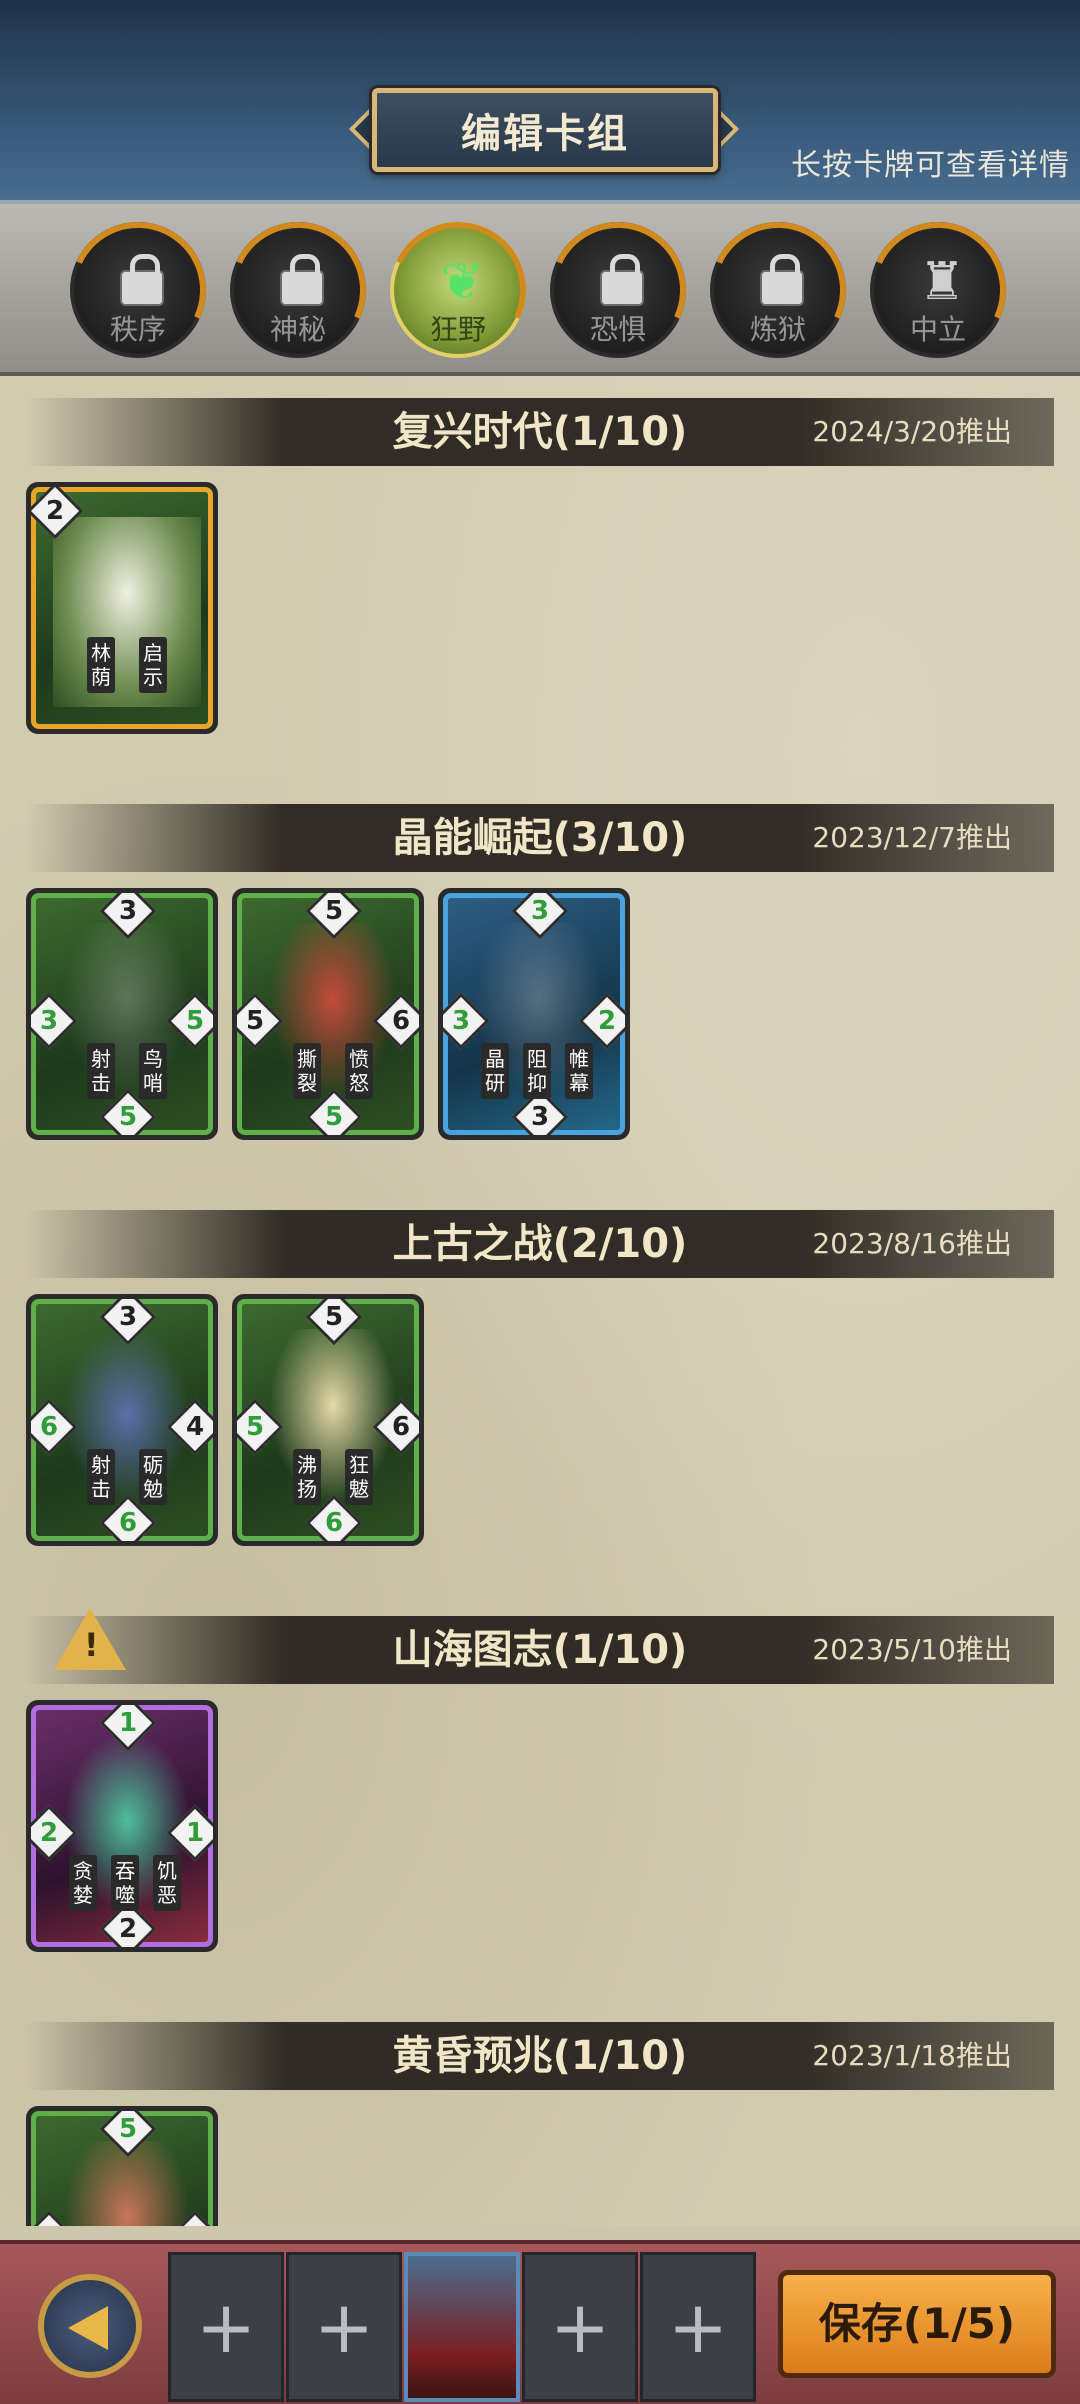 This screenshot has width=1080, height=2404. Describe the element at coordinates (540, 1646) in the screenshot. I see `section-header: ! 山海图志(1/10) 2023/5/10推出` at that location.